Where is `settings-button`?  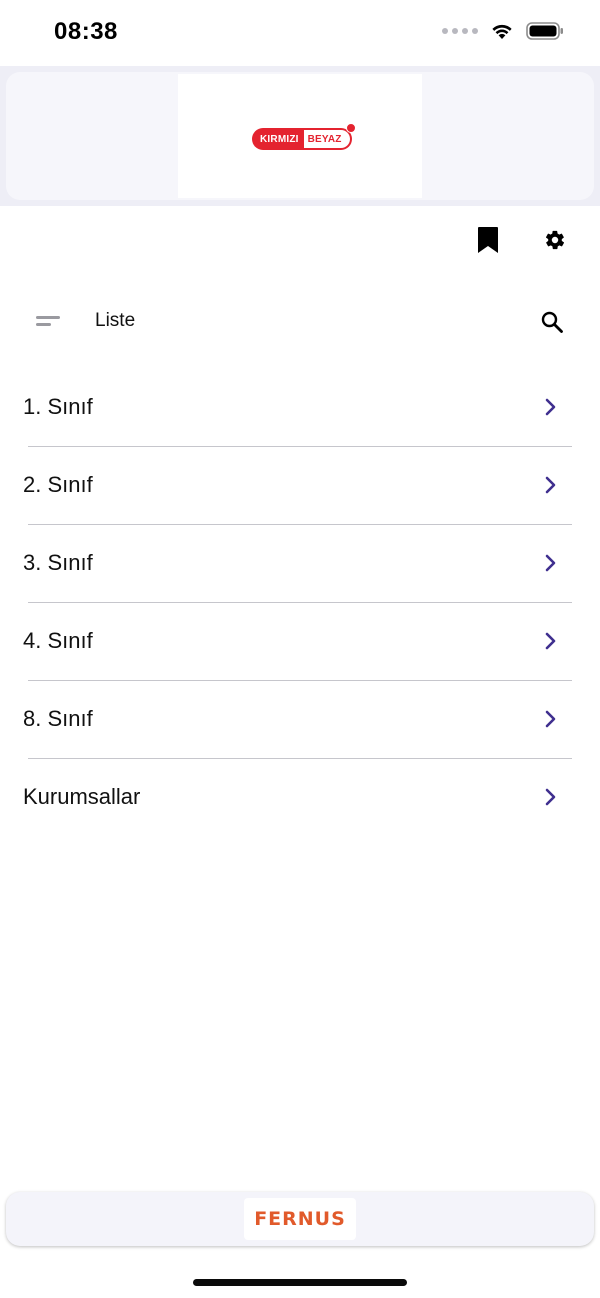 settings-button is located at coordinates (555, 240).